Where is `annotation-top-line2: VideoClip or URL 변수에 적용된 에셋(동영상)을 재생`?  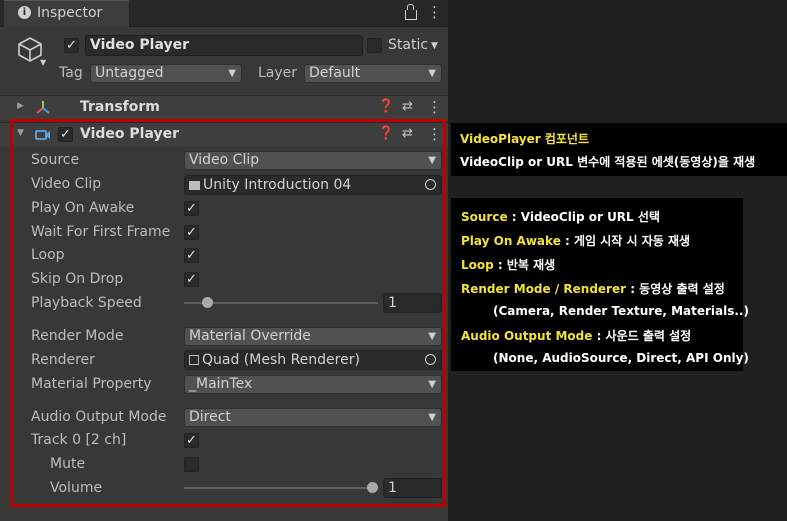
annotation-top-line2: VideoClip or URL 변수에 적용된 에셋(동영상)을 재생 is located at coordinates (608, 162).